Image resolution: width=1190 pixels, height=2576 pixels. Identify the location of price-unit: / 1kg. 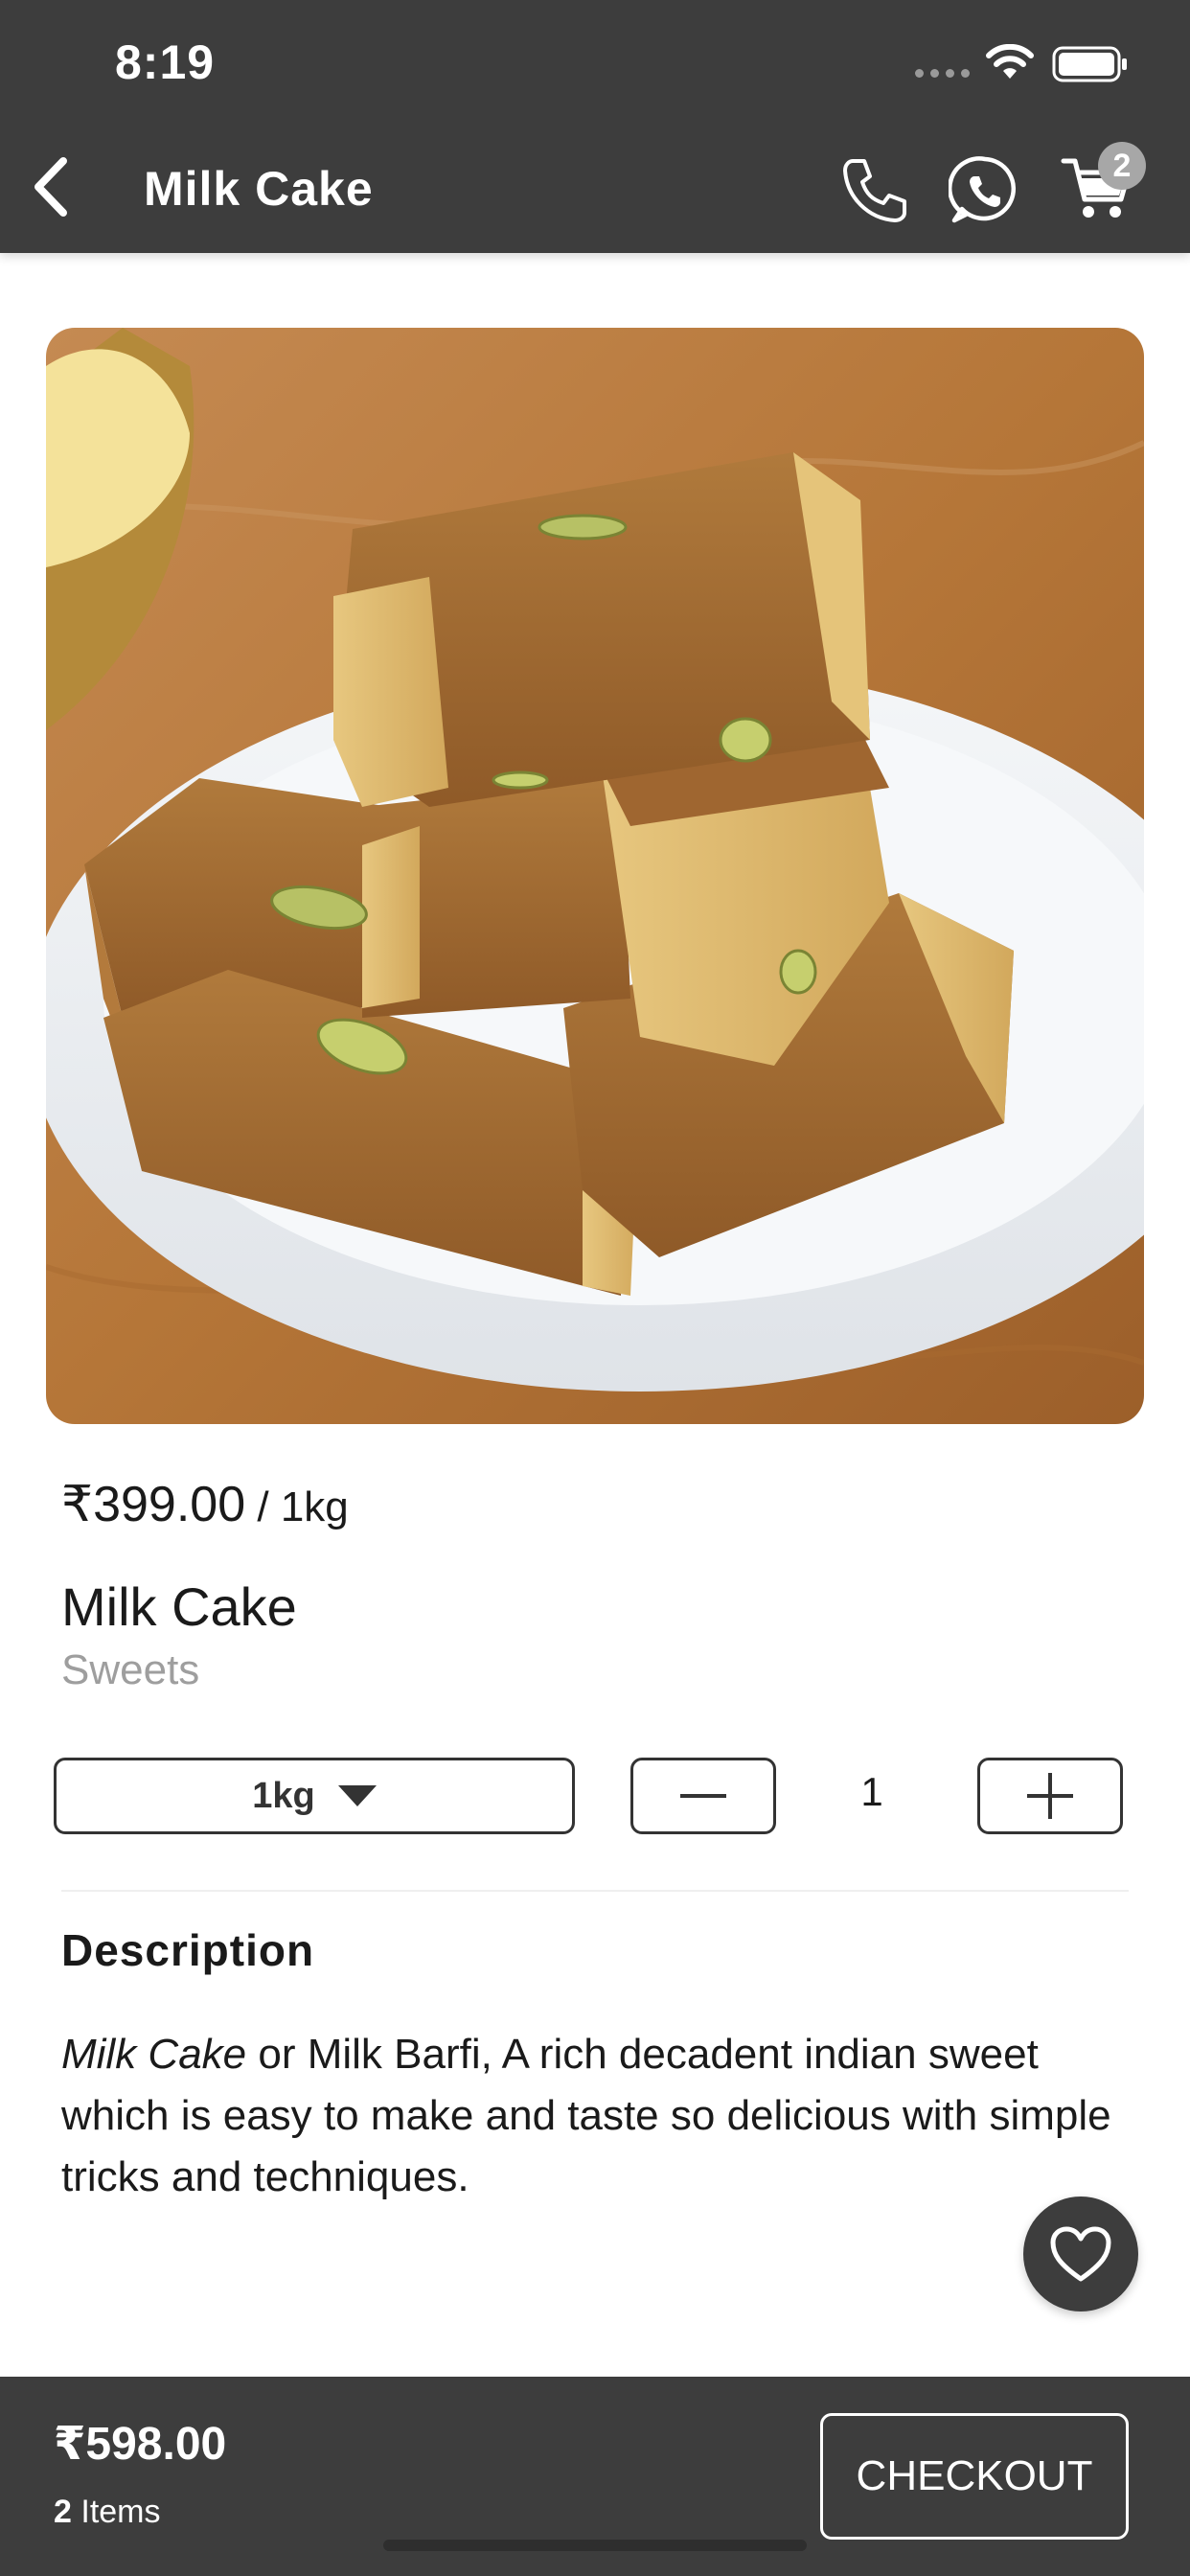
(297, 1507).